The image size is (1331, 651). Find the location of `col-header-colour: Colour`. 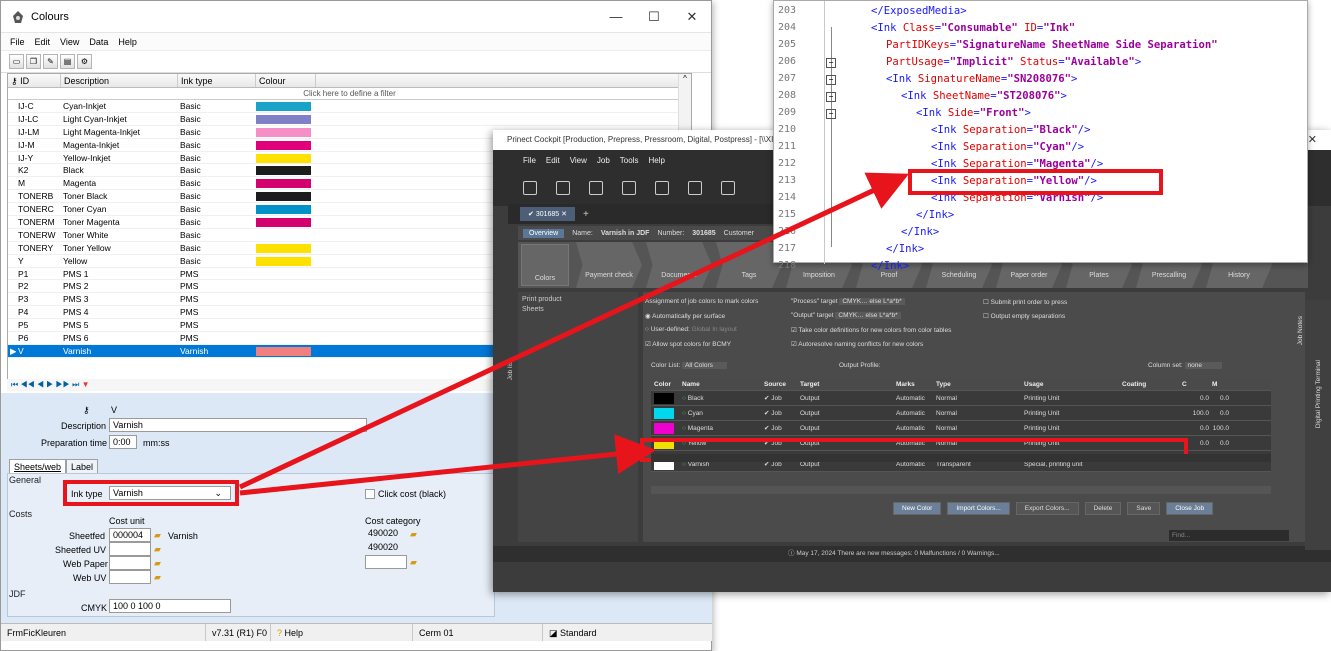

col-header-colour: Colour is located at coordinates (286, 80).